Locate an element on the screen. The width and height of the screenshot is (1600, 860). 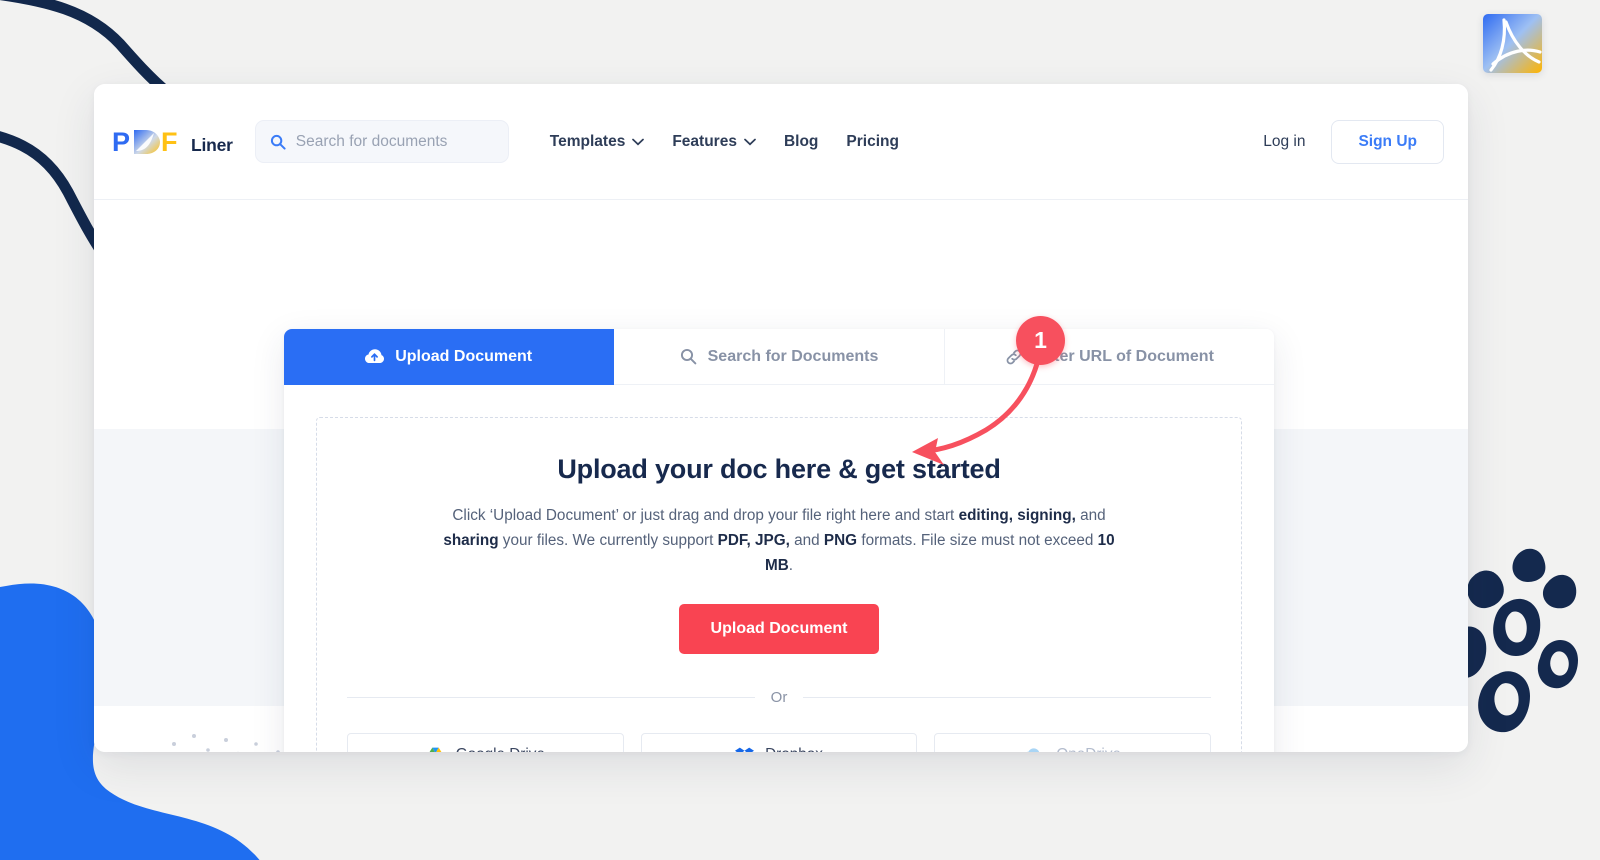
nav-item-label: Blog is located at coordinates (801, 141).